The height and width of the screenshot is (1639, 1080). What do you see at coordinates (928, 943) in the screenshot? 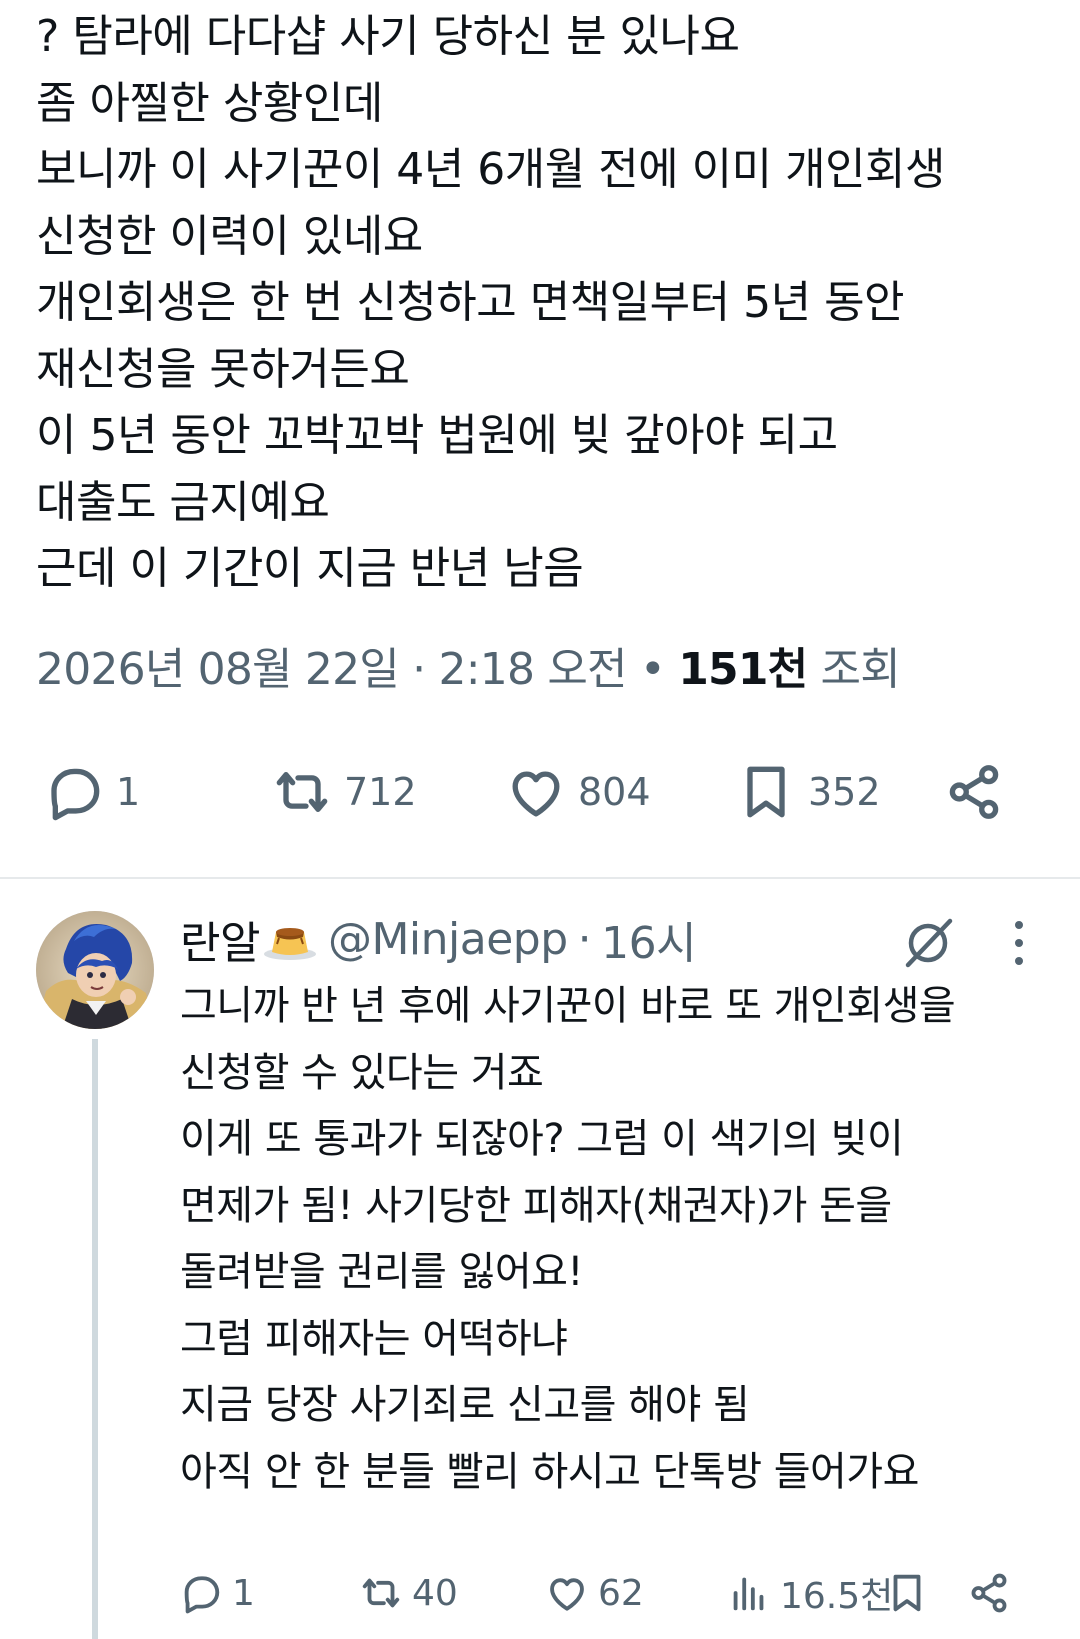
I see `grok-icon` at bounding box center [928, 943].